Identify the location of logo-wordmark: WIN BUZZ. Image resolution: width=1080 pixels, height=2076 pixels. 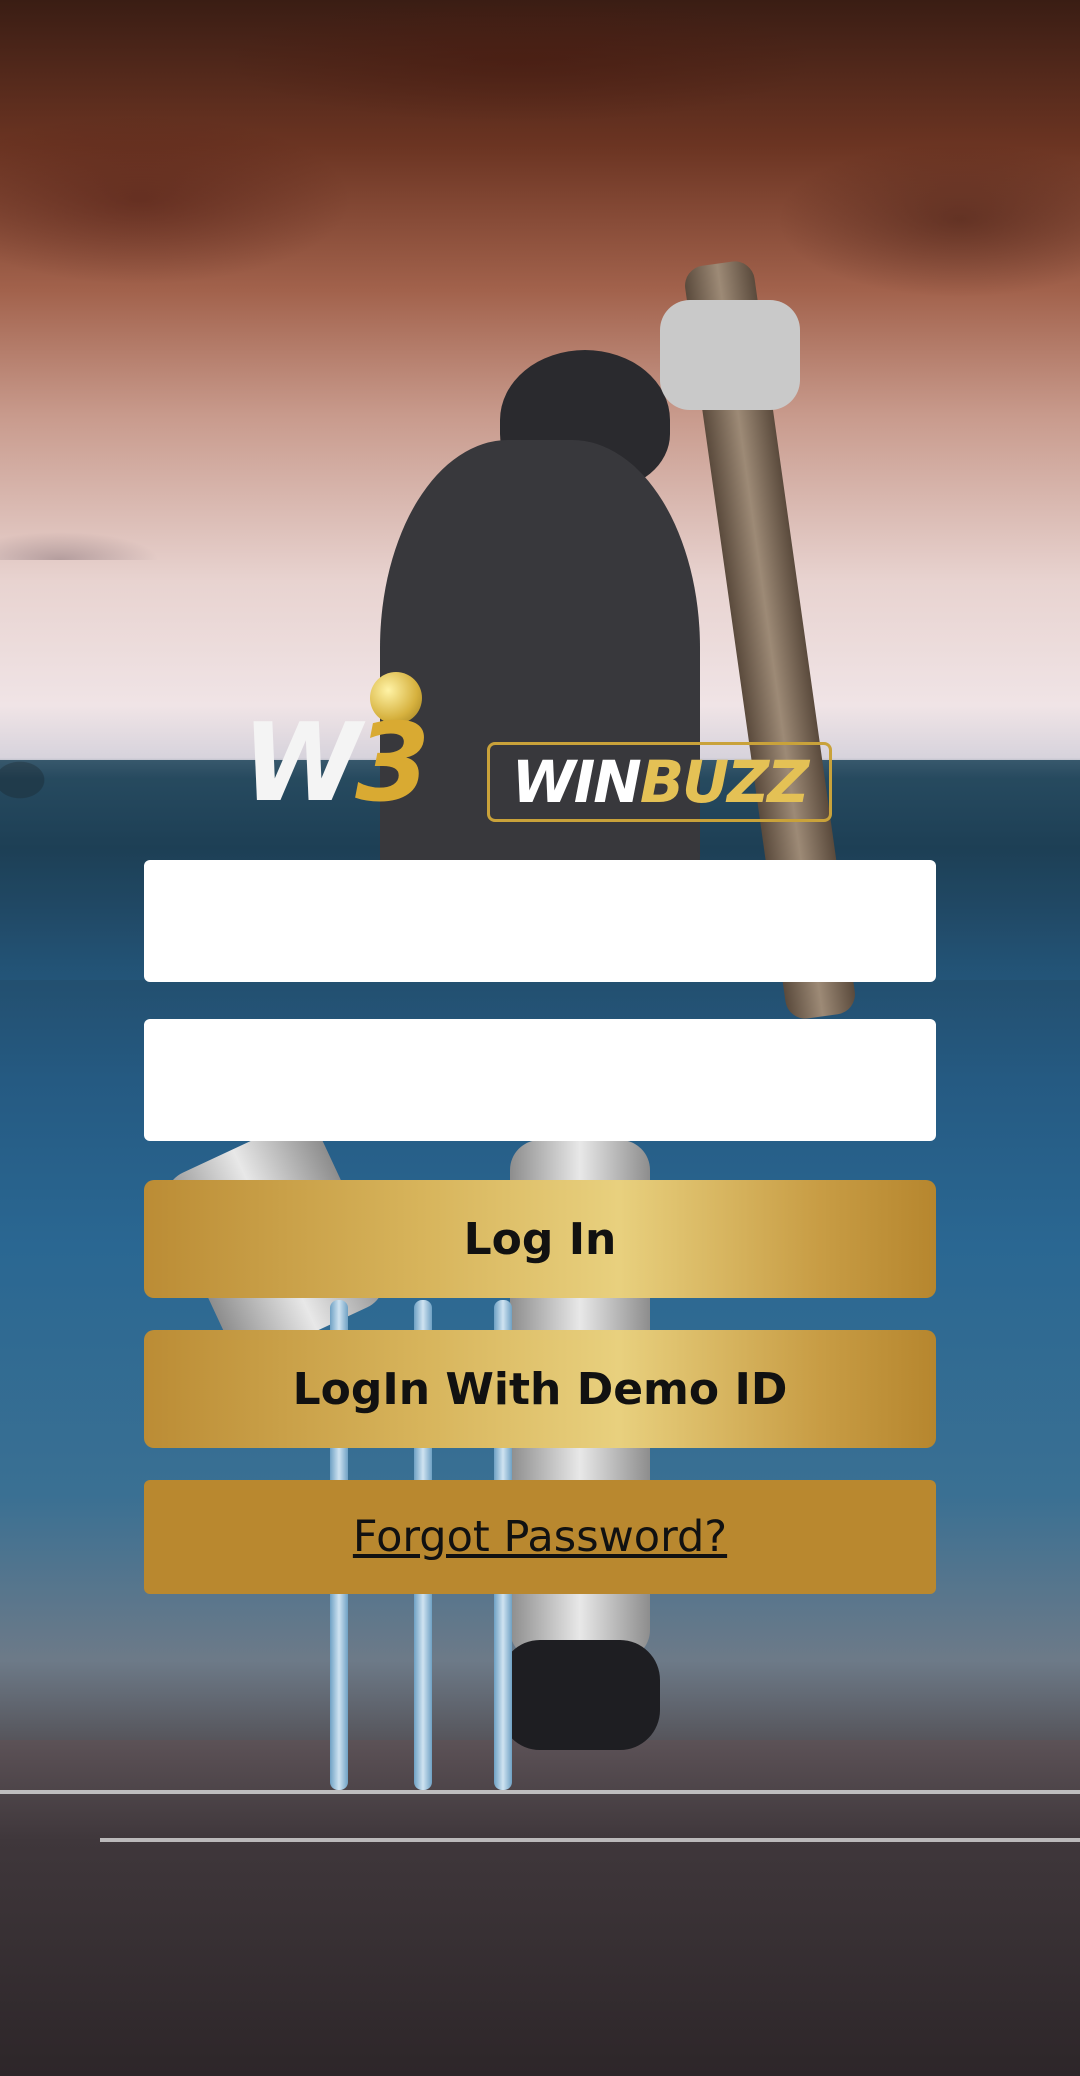
(659, 782).